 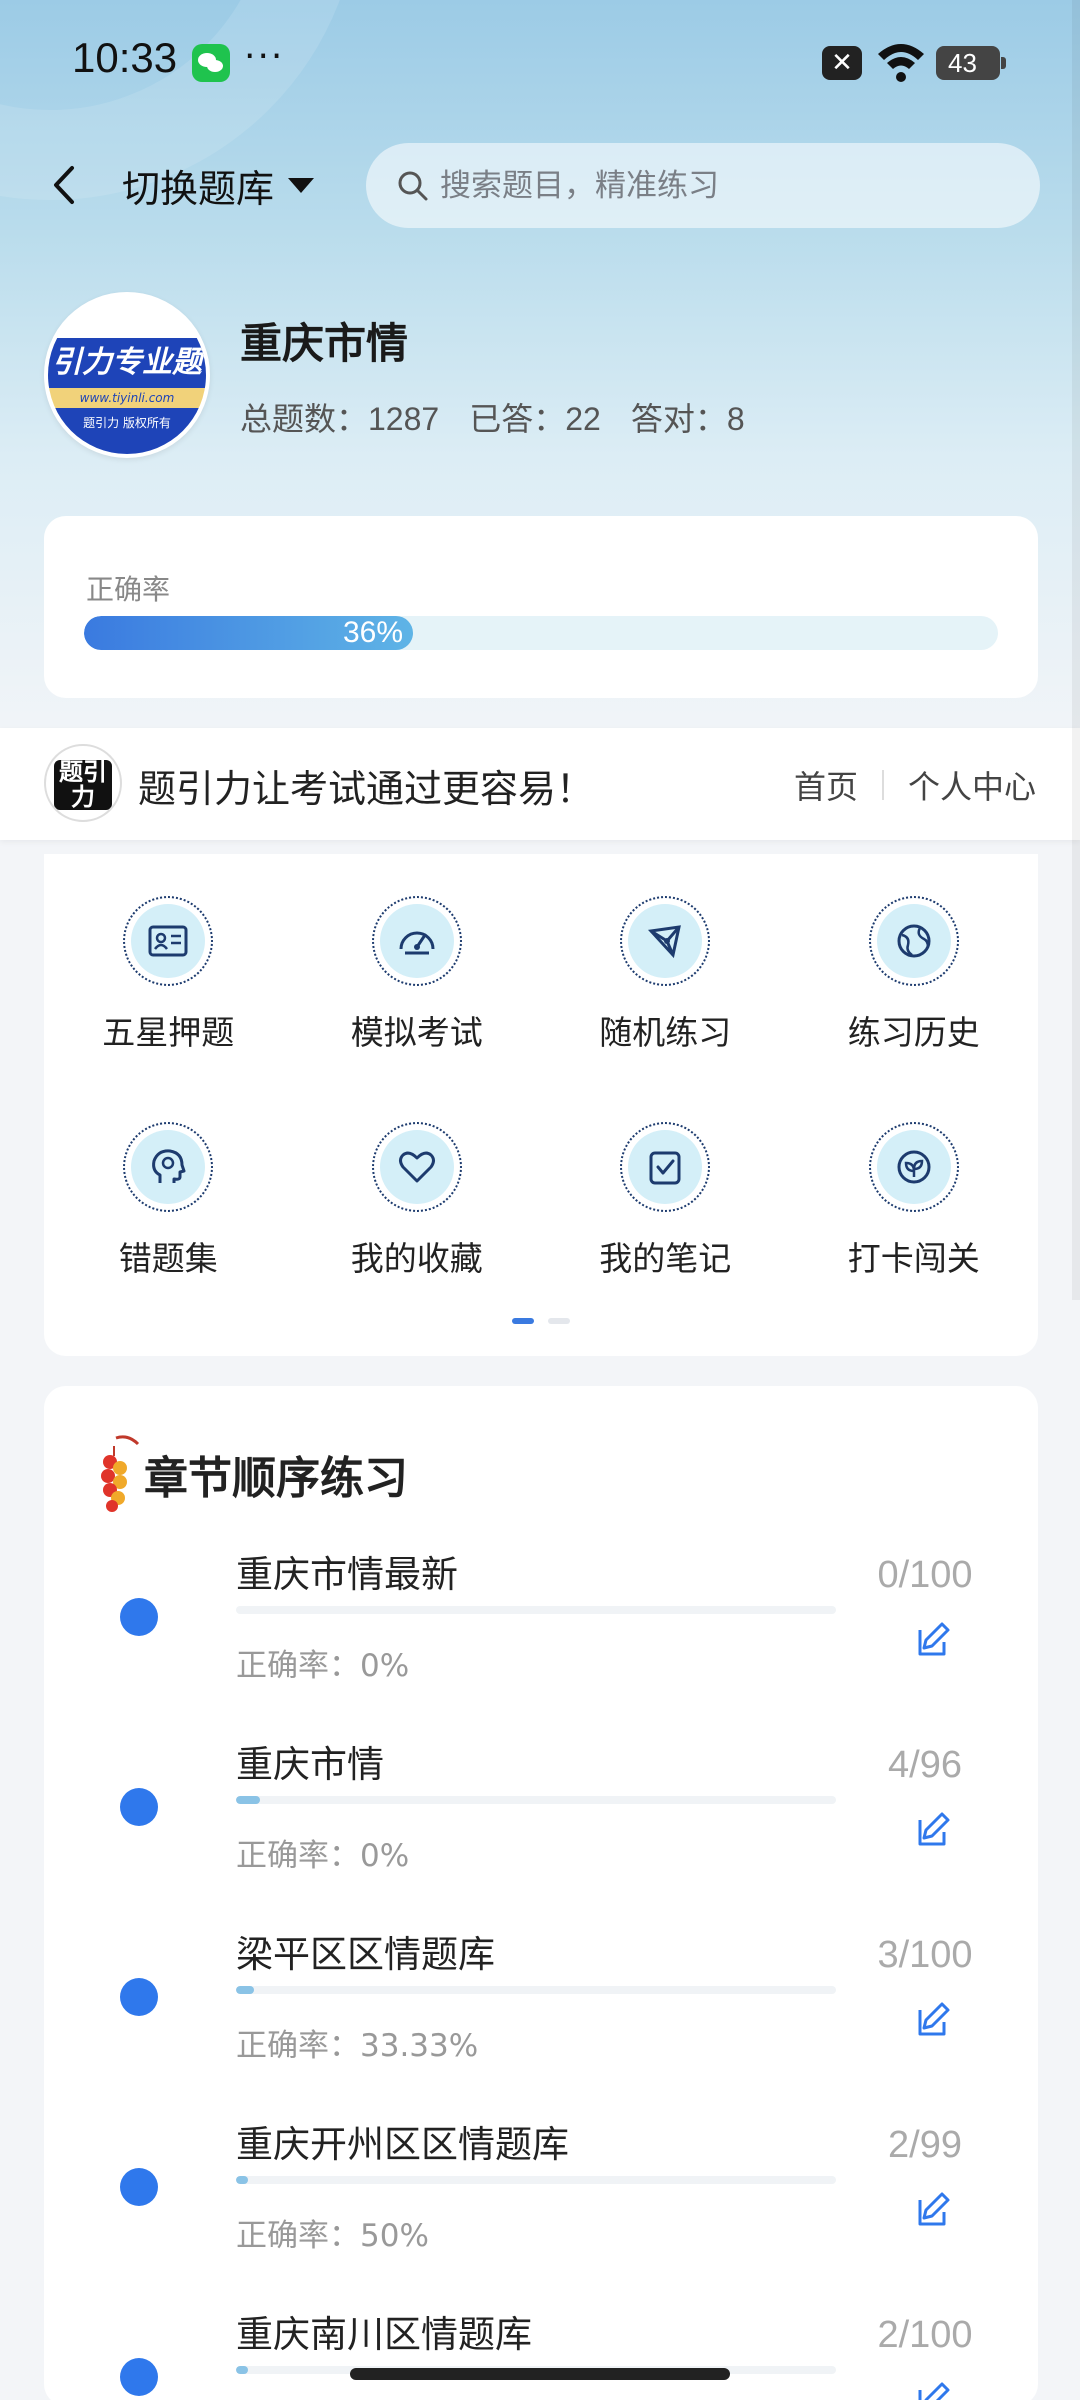 What do you see at coordinates (128, 589) in the screenshot?
I see `accuracy-label: 正确率` at bounding box center [128, 589].